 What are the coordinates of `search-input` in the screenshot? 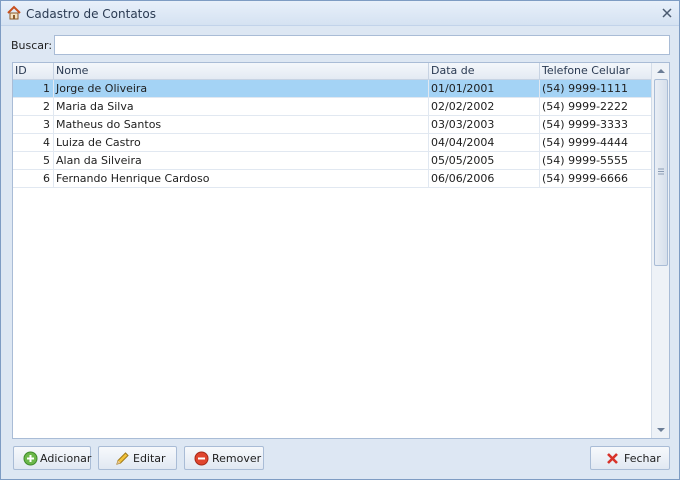 It's located at (362, 45).